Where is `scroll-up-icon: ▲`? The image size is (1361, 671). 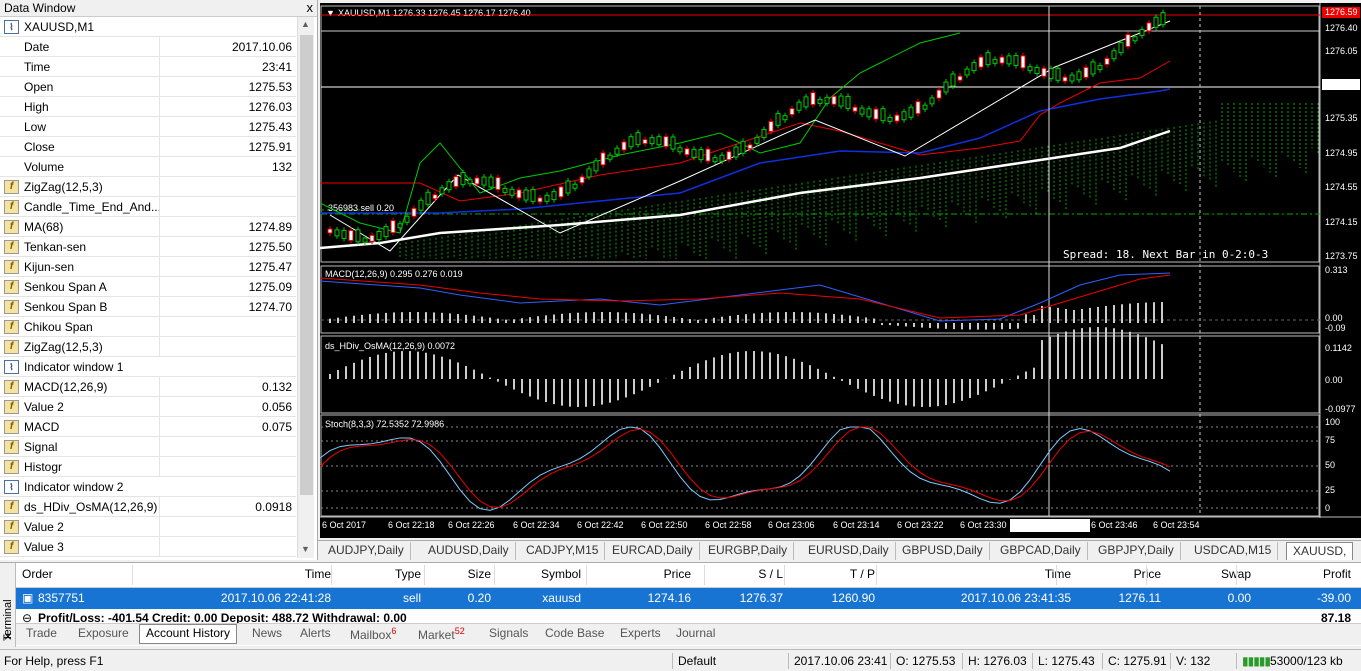
scroll-up-icon: ▲ is located at coordinates (305, 24).